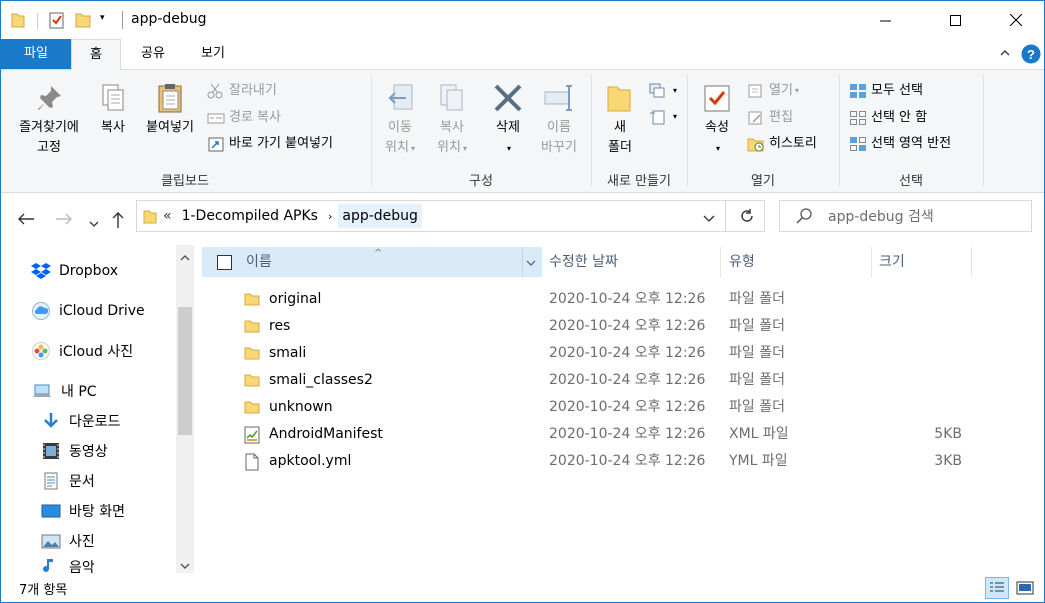 The width and height of the screenshot is (1045, 603). I want to click on desktop-icon, so click(51, 511).